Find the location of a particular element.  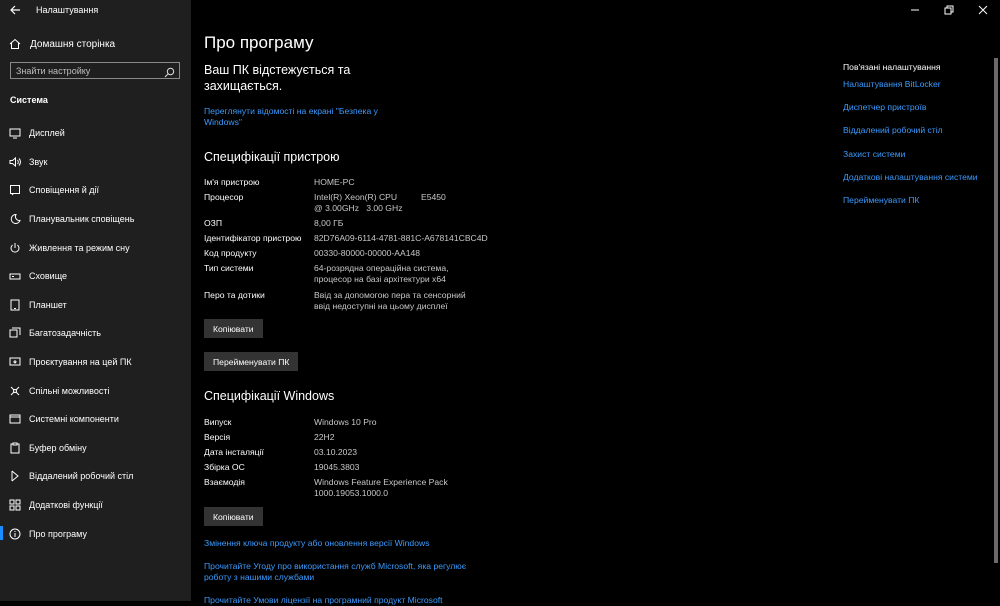

spec-value: HOME-PC is located at coordinates (334, 182).